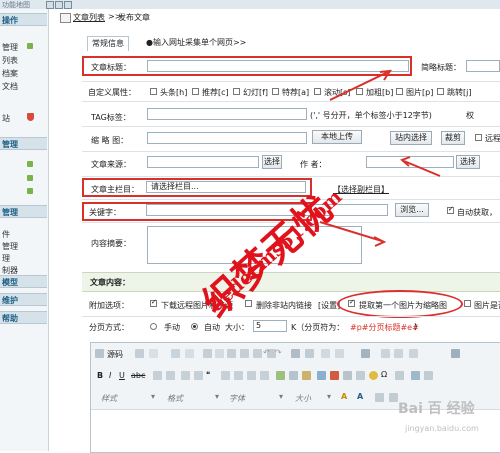 The height and width of the screenshot is (453, 500). I want to click on annotation-overlay, so click(380, 158).